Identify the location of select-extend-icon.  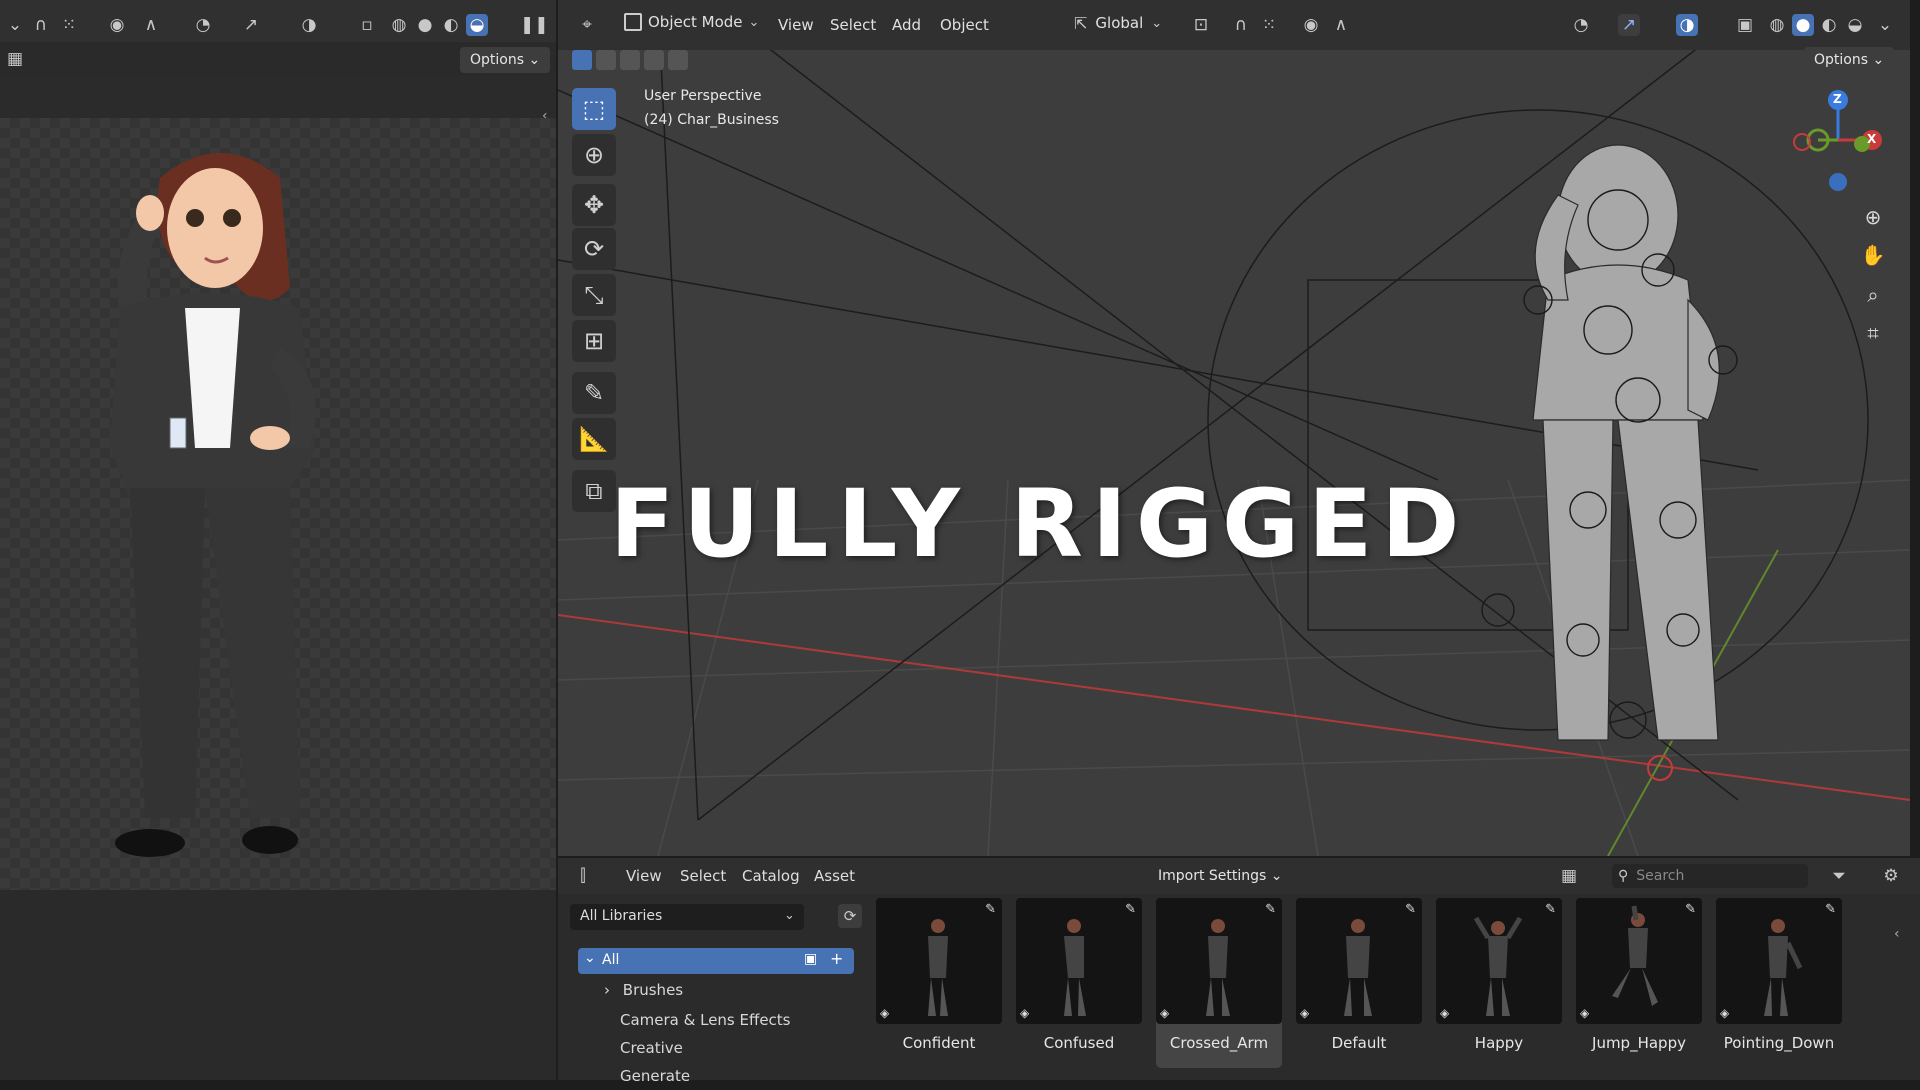
(606, 60).